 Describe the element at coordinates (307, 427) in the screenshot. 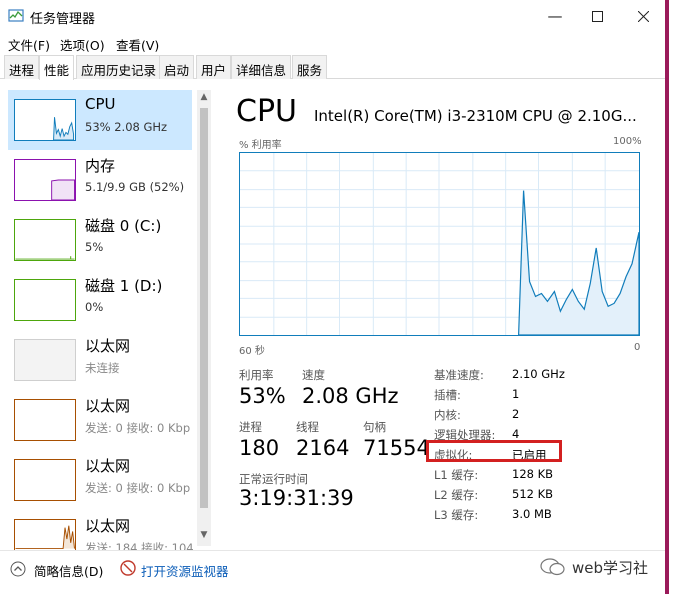

I see `threads-label: 线程` at that location.